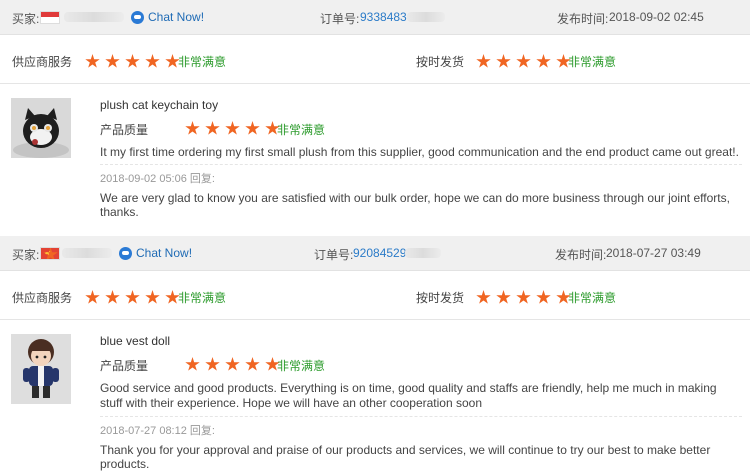  Describe the element at coordinates (50, 17) in the screenshot. I see `singapore-flag-icon` at that location.